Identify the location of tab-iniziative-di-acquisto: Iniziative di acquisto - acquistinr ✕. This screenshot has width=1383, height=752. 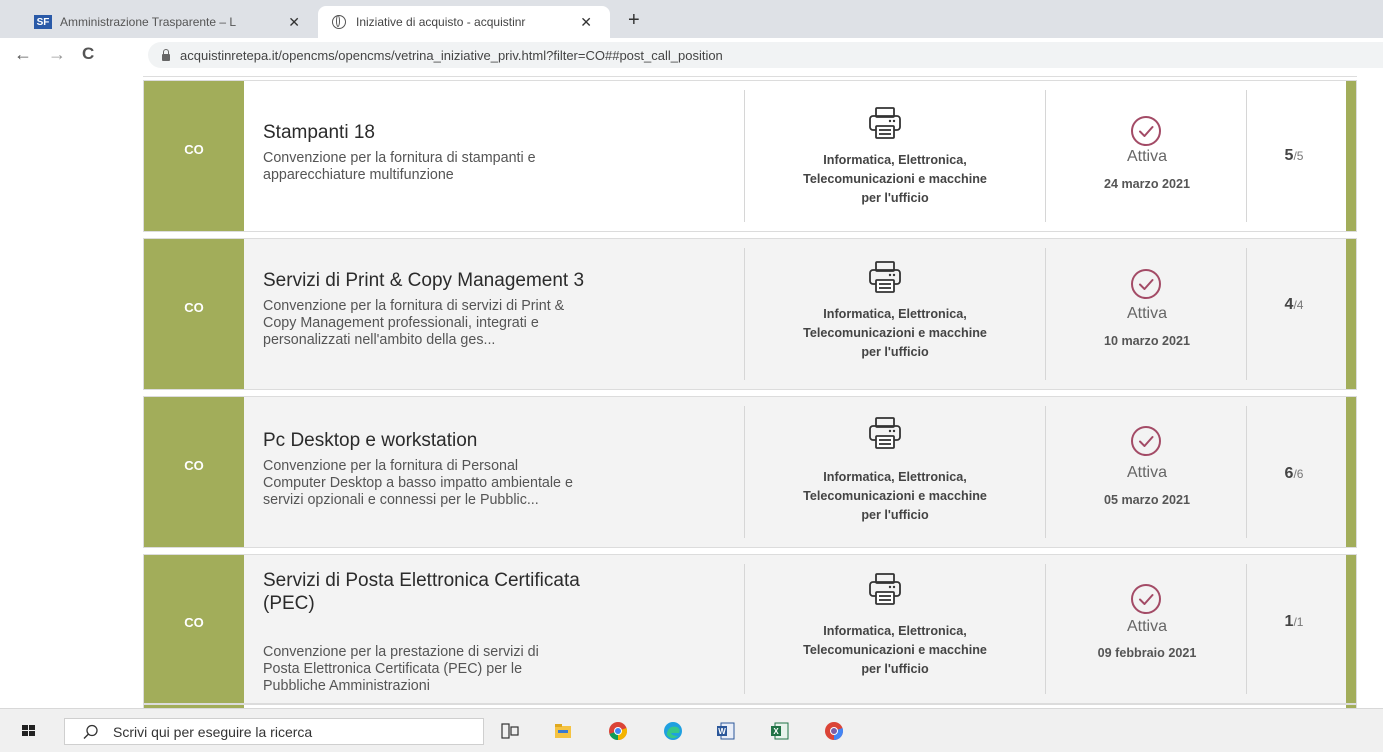
(464, 22).